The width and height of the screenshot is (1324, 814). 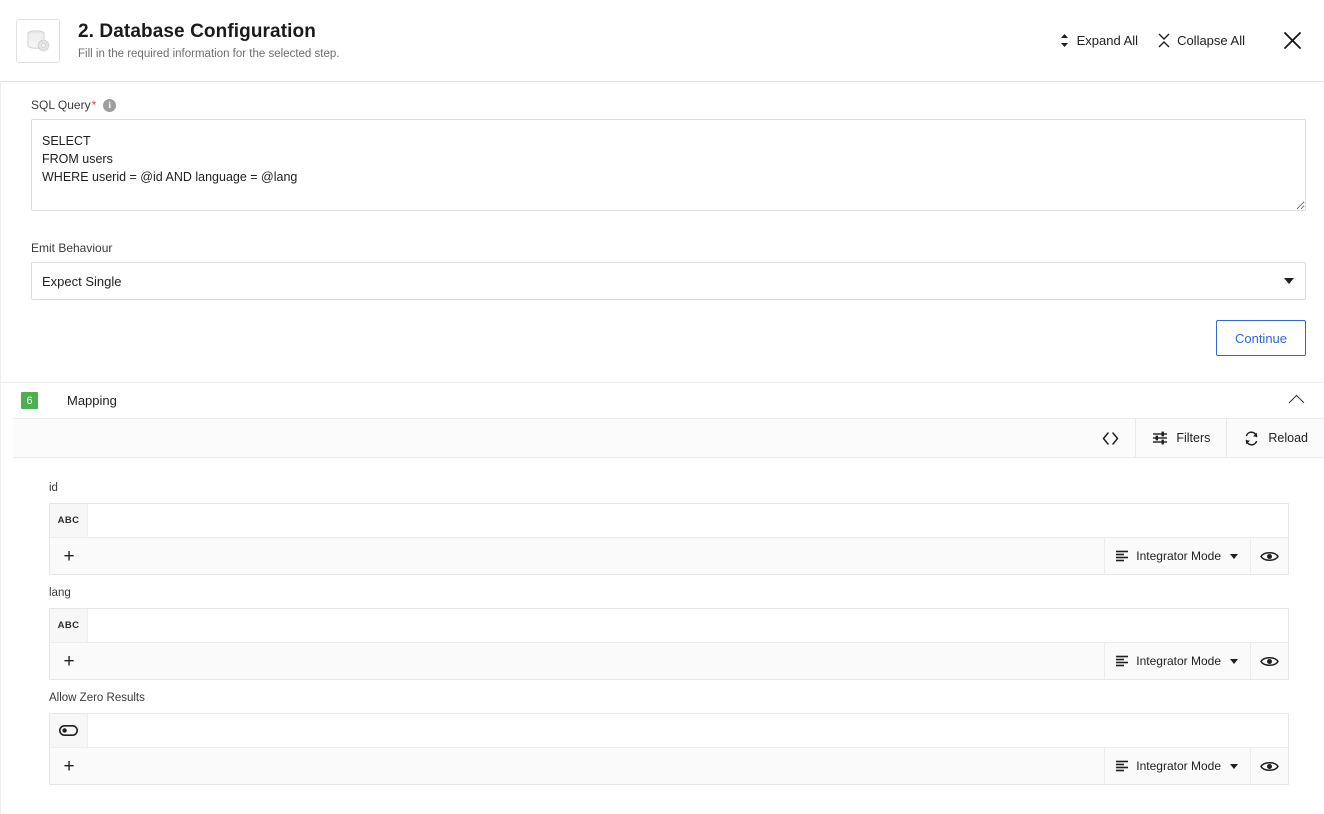 I want to click on collapse-icon, so click(x=1164, y=40).